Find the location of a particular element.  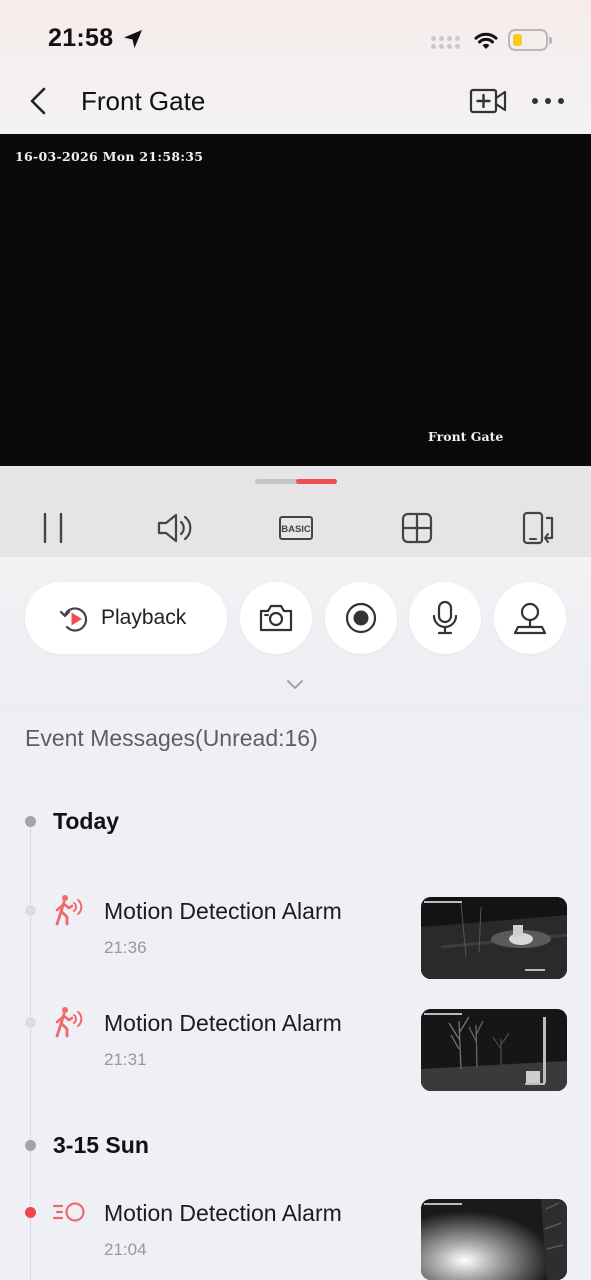

action-area: Playback is located at coordinates (295, 636).